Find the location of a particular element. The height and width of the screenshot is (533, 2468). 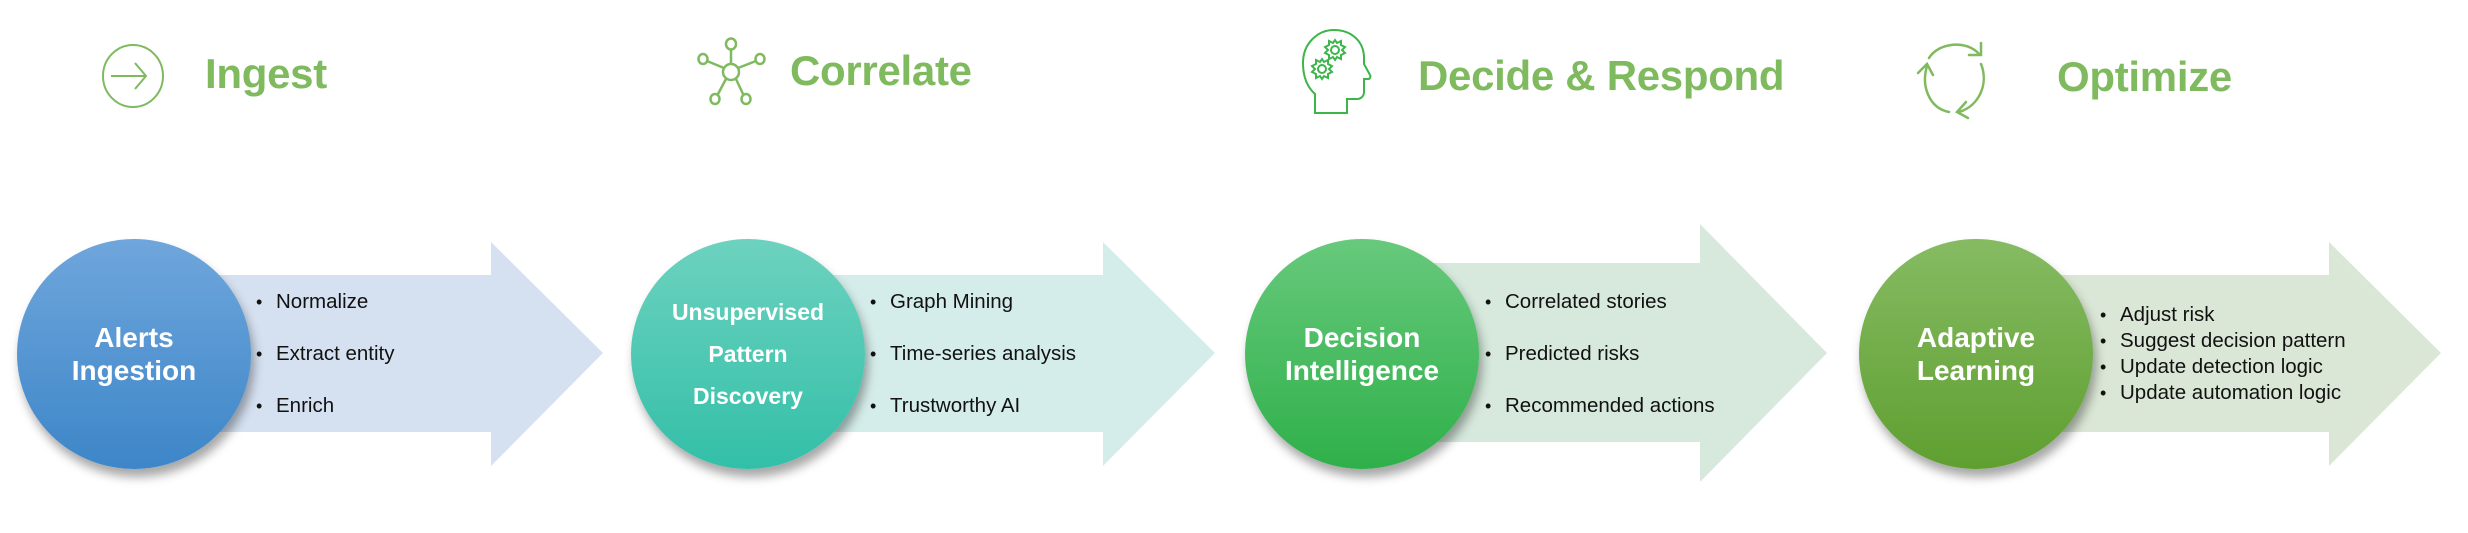

circle-label: Unsupervised Pattern Discovery is located at coordinates (748, 354).